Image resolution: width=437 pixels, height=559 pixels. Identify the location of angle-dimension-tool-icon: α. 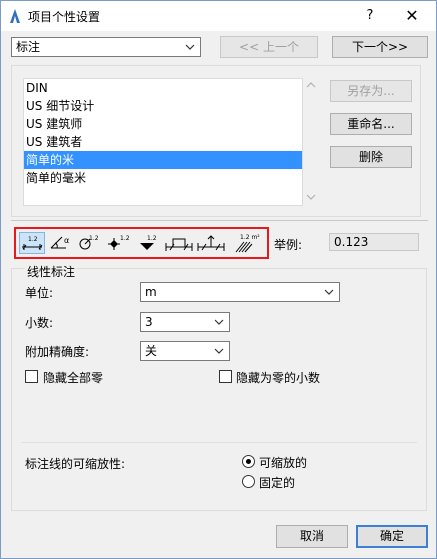
(59, 242).